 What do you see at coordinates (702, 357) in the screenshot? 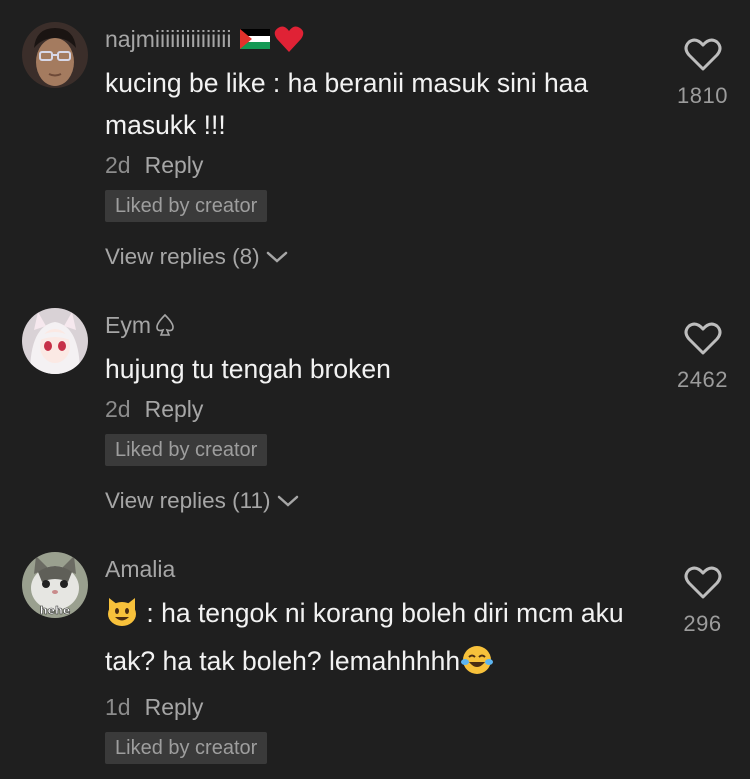
I see `like-button: 2462` at bounding box center [702, 357].